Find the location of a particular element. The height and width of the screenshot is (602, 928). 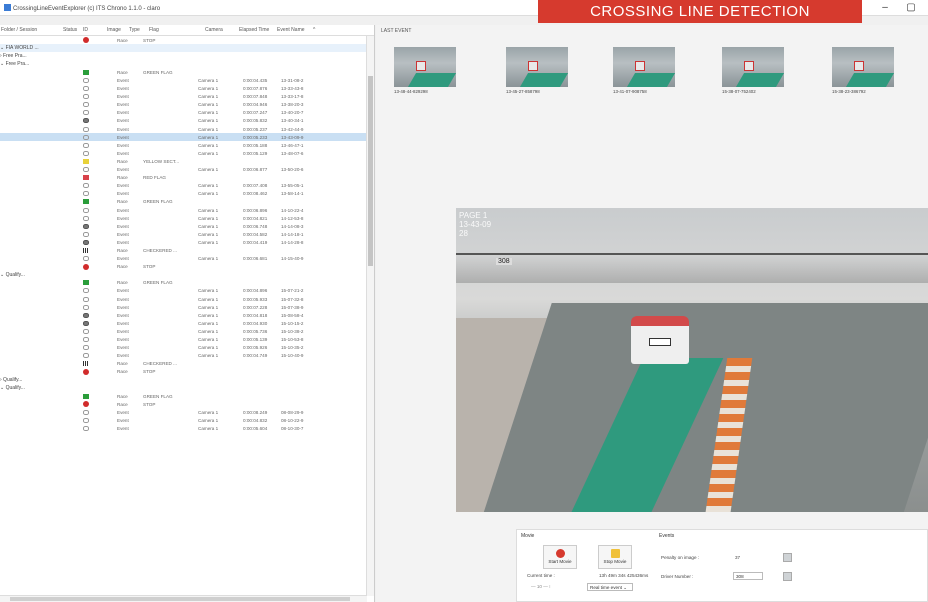

start-movie-button: Start Movie is located at coordinates (560, 557).